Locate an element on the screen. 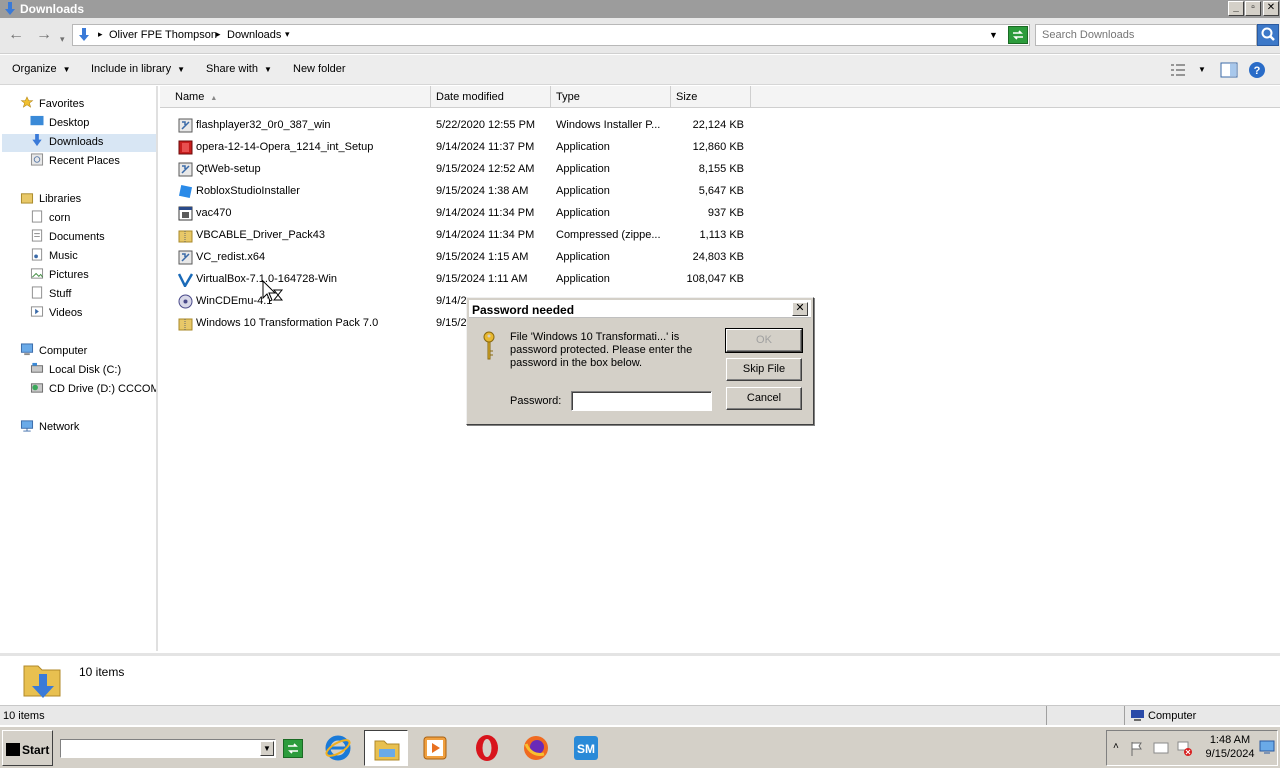  show-hidden-icons-icon: ˄ is located at coordinates (1116, 746).